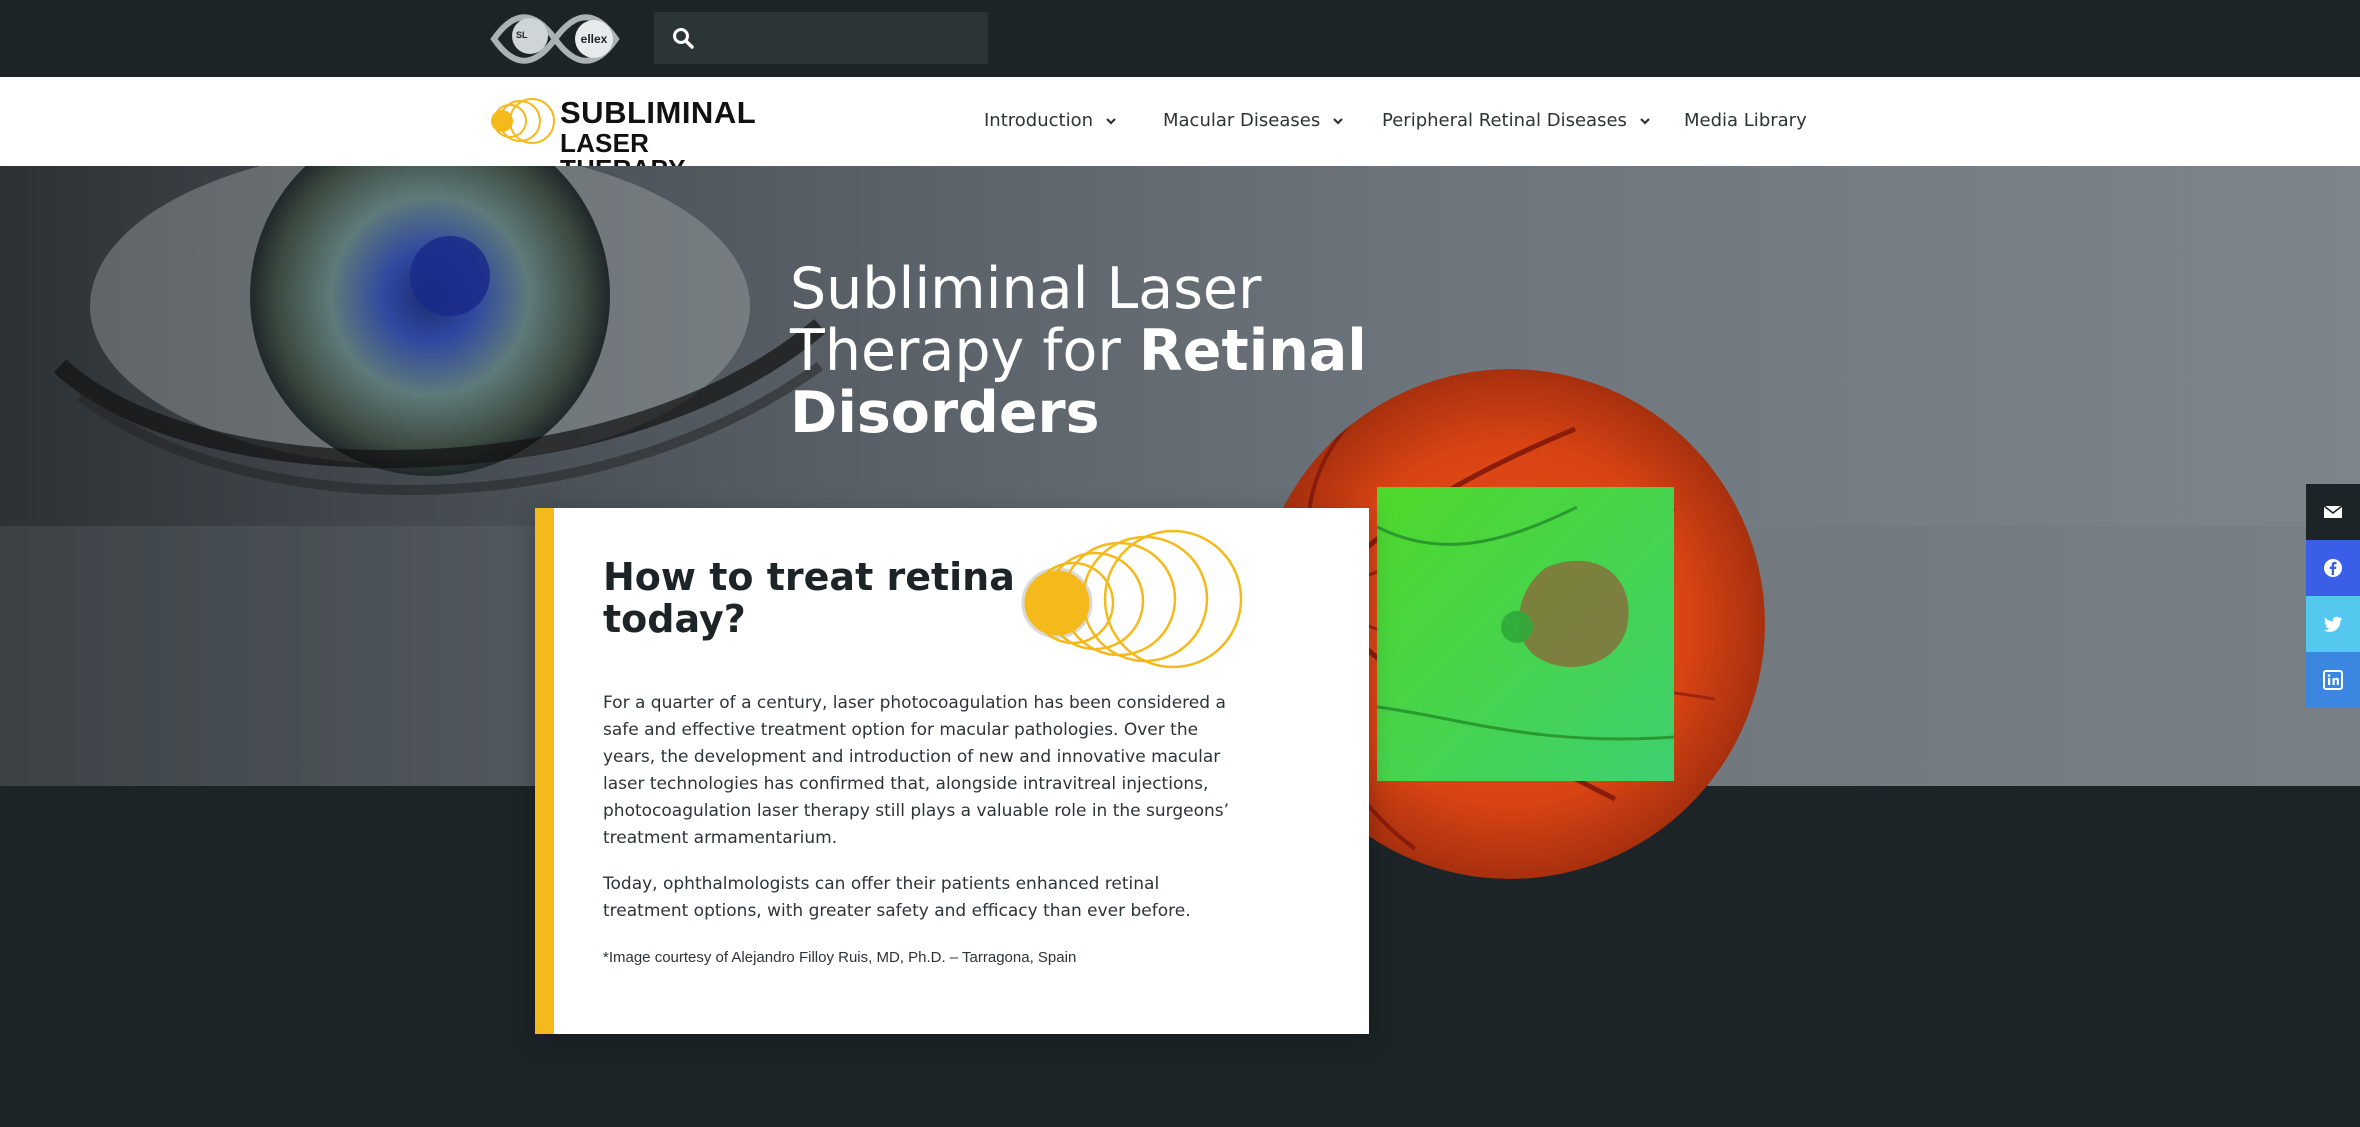 The width and height of the screenshot is (2360, 1127). I want to click on search-icon, so click(683, 38).